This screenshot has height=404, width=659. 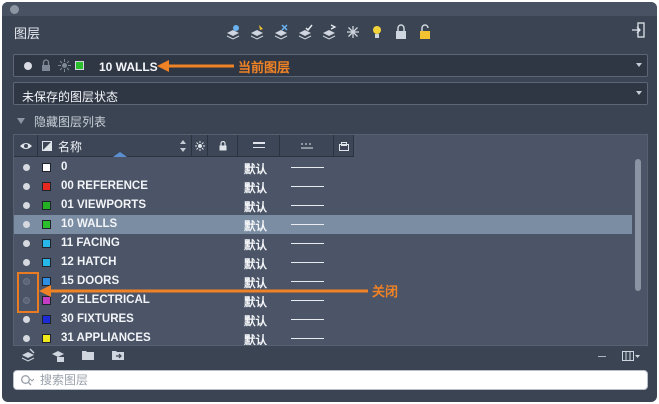 I want to click on linetype-icon, so click(x=306, y=146).